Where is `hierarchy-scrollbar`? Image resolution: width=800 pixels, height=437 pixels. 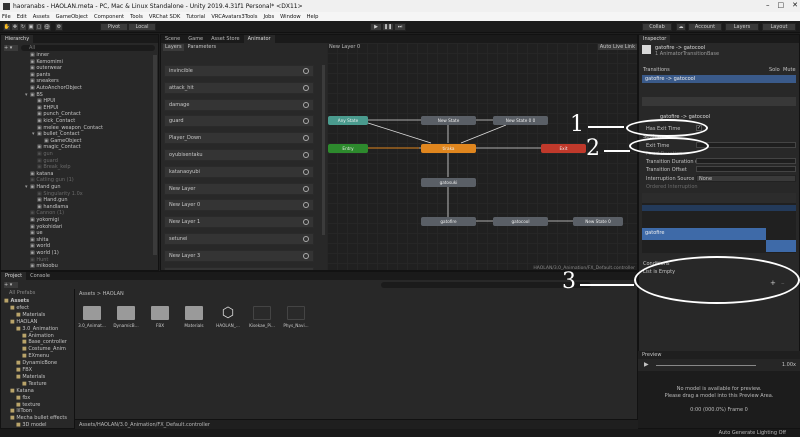
hierarchy-scrollbar is located at coordinates (155, 155).